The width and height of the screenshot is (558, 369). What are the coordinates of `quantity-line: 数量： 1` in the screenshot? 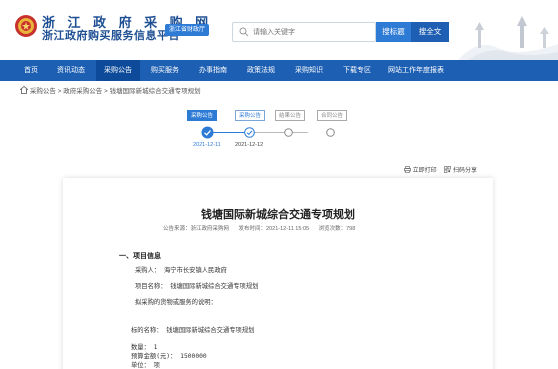 It's located at (144, 347).